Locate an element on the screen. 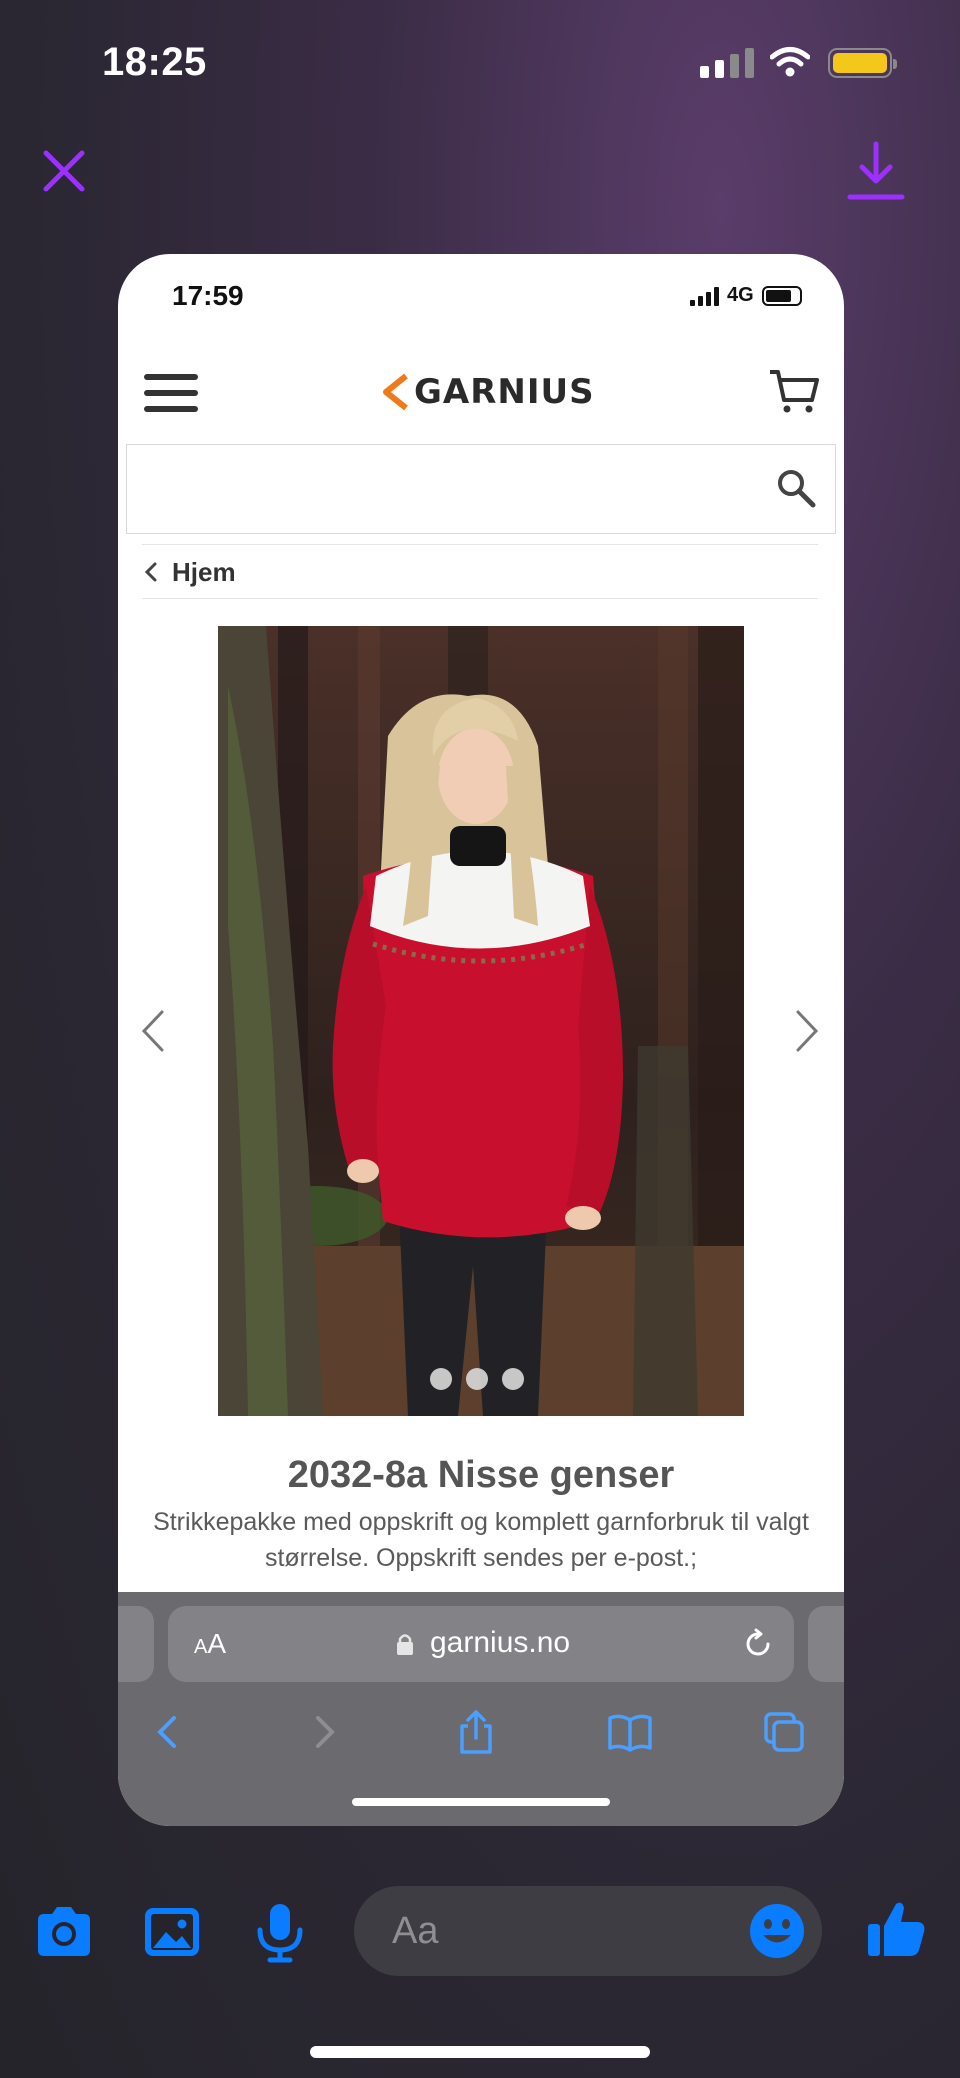 This screenshot has width=960, height=2078. photo-icon is located at coordinates (172, 1932).